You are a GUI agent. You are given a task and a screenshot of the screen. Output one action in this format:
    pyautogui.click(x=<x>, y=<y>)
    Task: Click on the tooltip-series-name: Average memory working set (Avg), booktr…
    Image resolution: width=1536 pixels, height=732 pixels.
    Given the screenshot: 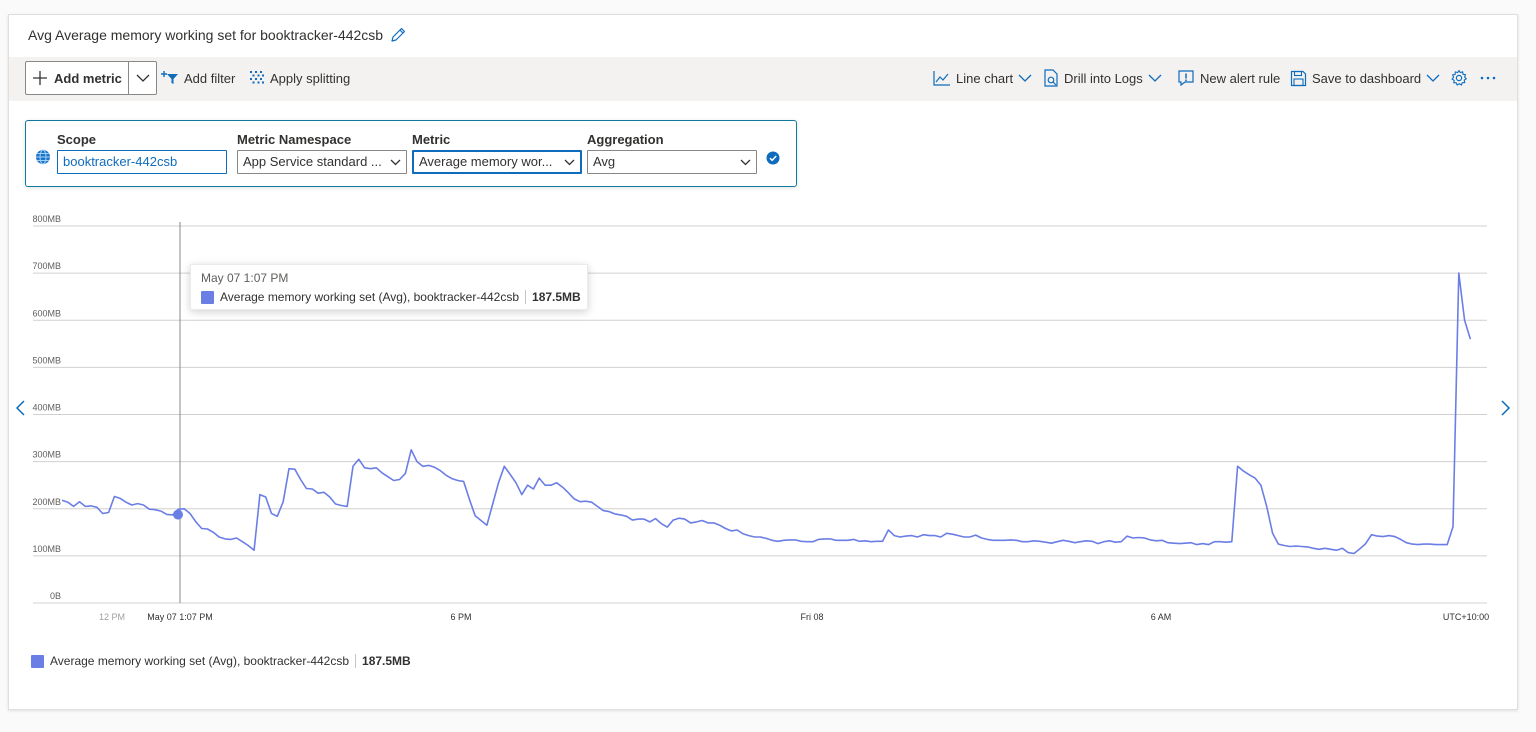 What is the action you would take?
    pyautogui.click(x=370, y=297)
    